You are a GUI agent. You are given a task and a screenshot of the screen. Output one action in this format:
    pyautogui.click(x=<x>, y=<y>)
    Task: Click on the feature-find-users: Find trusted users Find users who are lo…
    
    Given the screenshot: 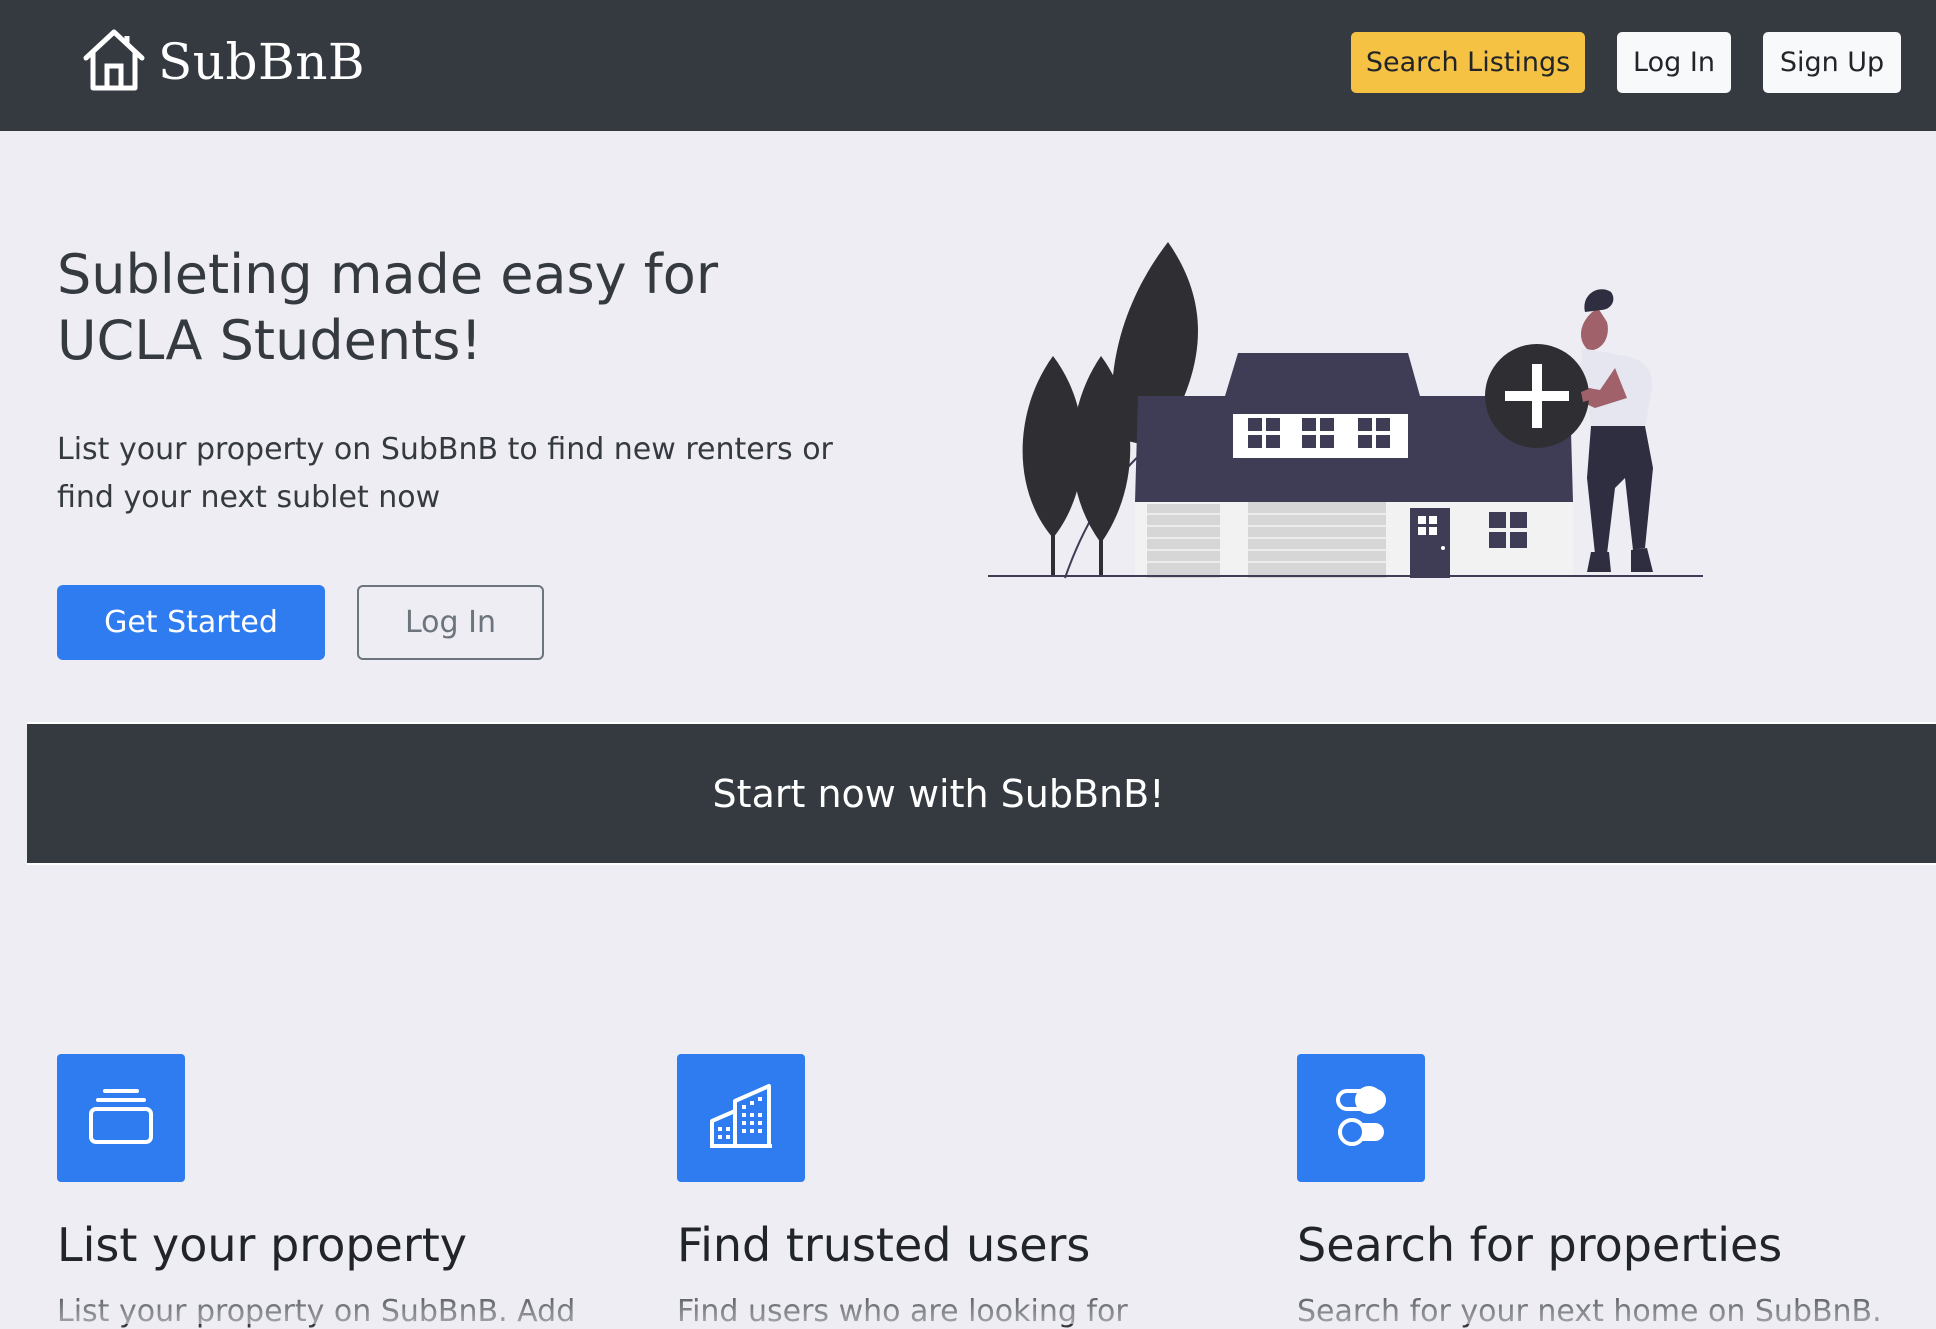 What is the action you would take?
    pyautogui.click(x=957, y=1191)
    